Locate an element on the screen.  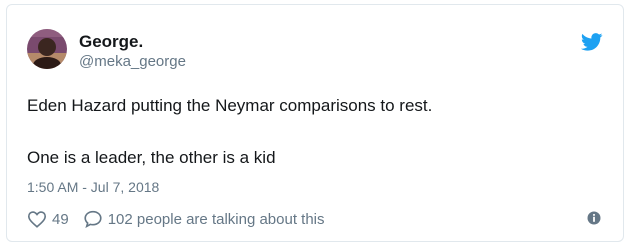
info-icon is located at coordinates (594, 218).